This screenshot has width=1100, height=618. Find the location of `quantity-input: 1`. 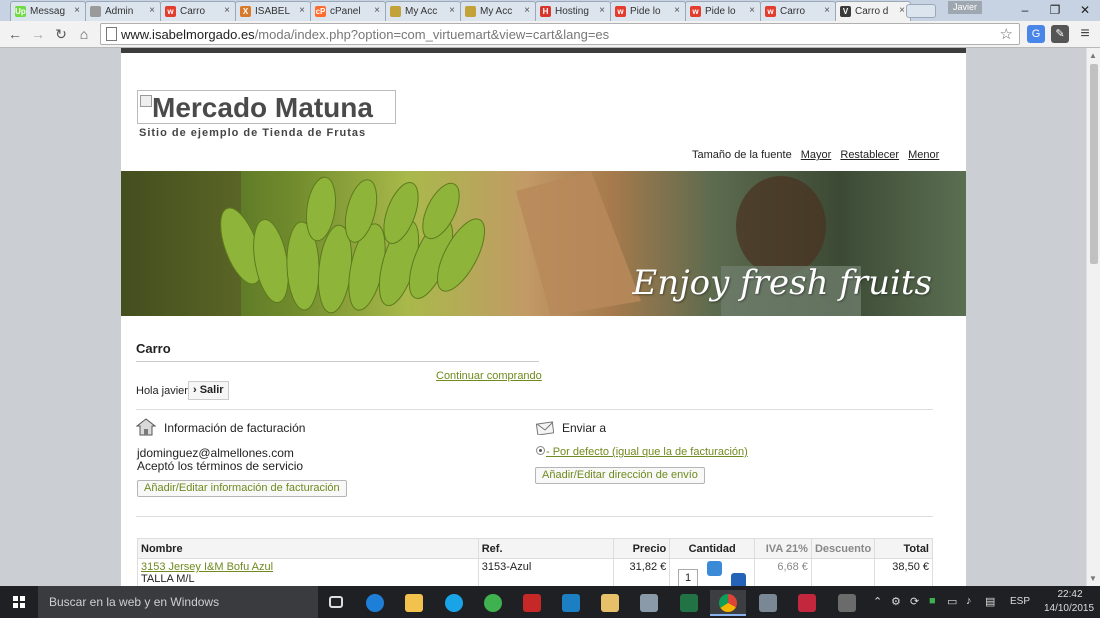

quantity-input: 1 is located at coordinates (688, 577).